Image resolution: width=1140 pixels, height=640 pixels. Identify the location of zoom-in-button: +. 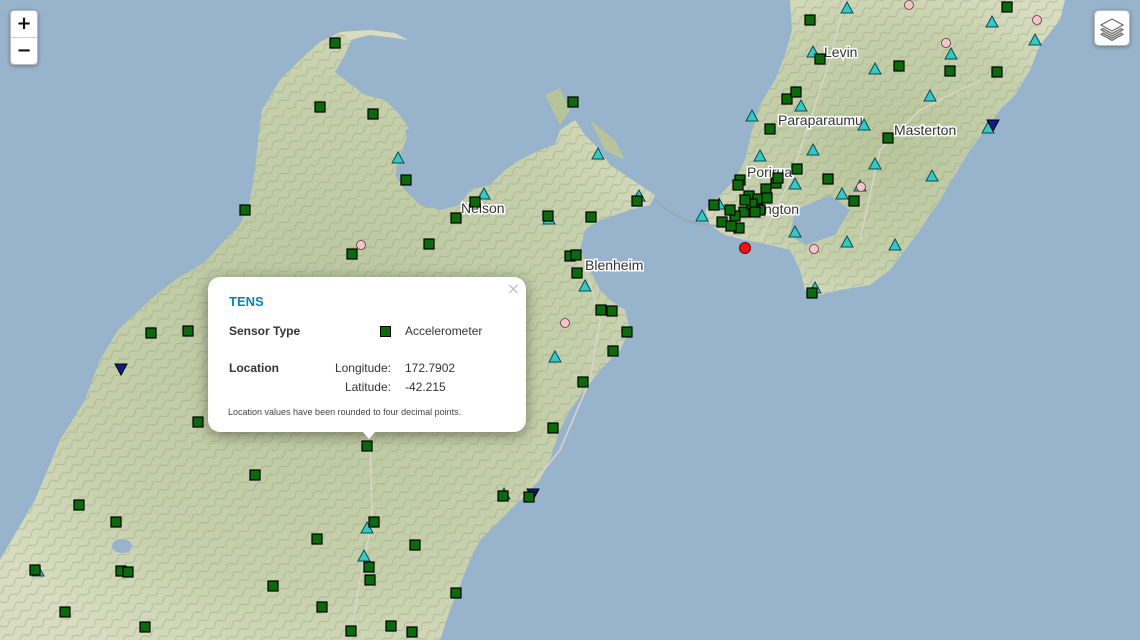
(24, 24).